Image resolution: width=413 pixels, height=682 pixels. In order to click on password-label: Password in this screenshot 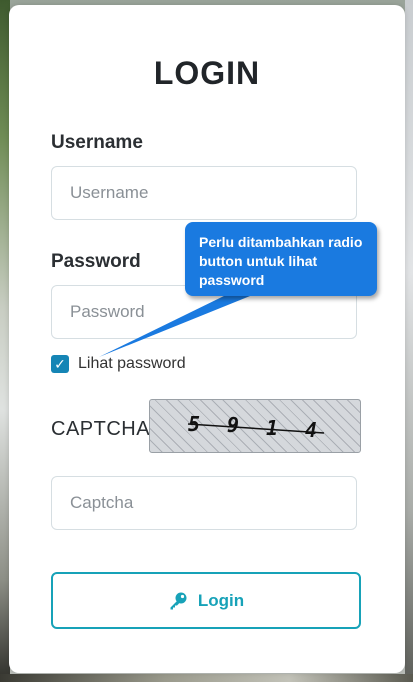, I will do `click(96, 261)`.